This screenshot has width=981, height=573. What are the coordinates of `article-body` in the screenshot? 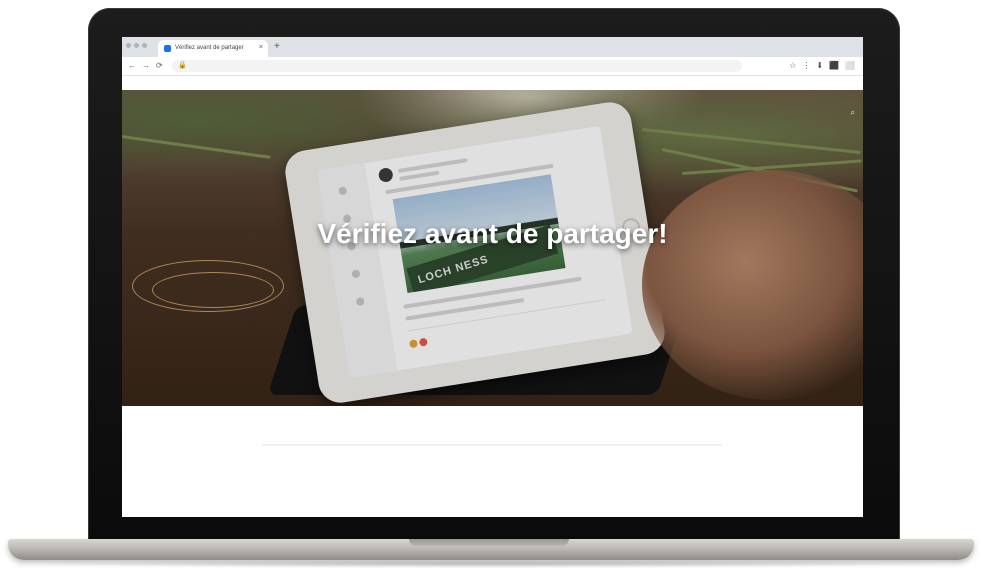 It's located at (492, 461).